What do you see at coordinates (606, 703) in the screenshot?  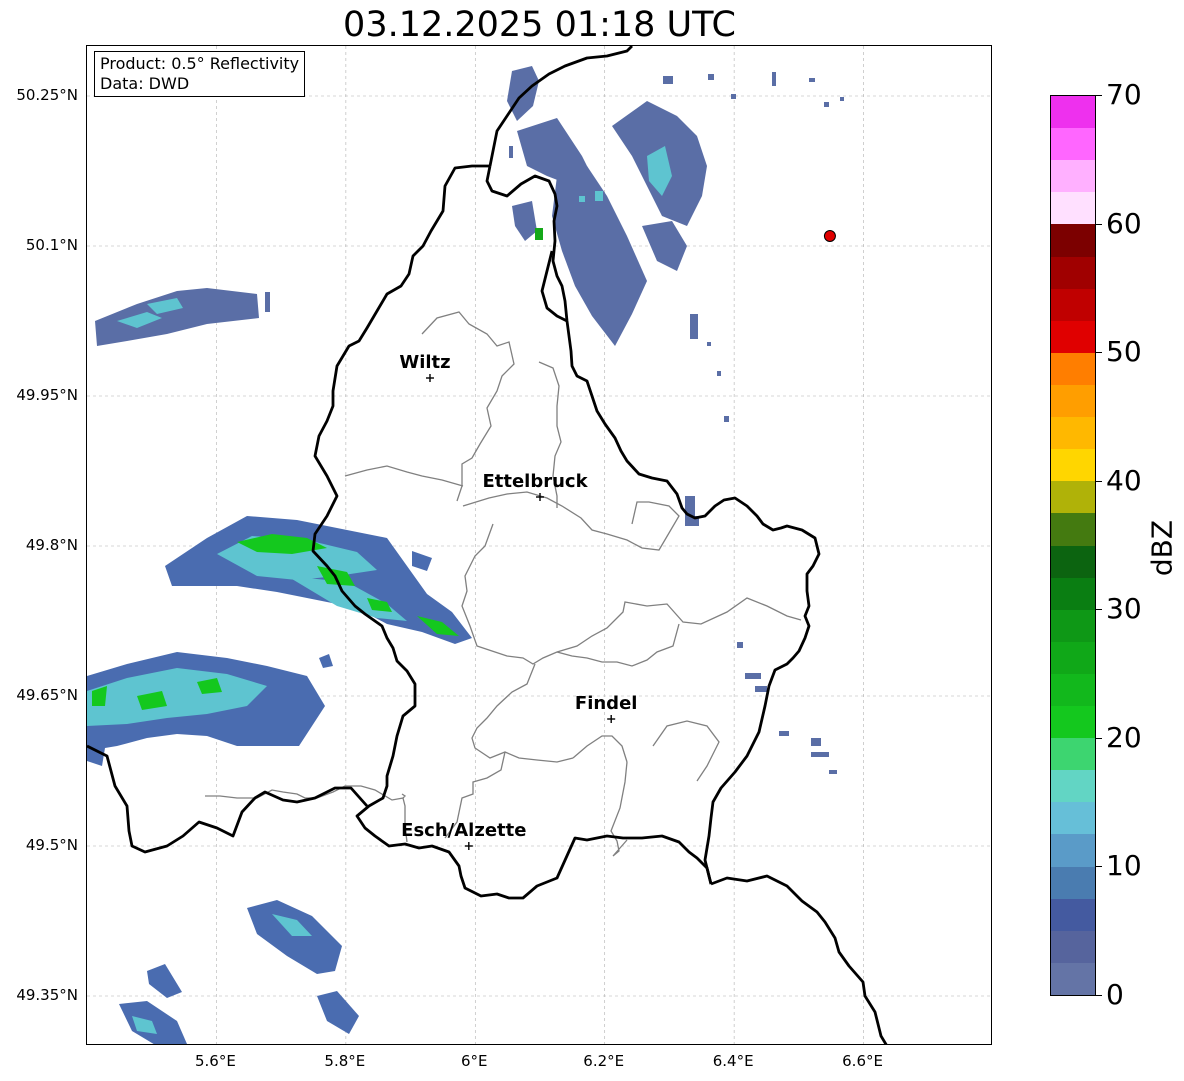 I see `city-label: Findel` at bounding box center [606, 703].